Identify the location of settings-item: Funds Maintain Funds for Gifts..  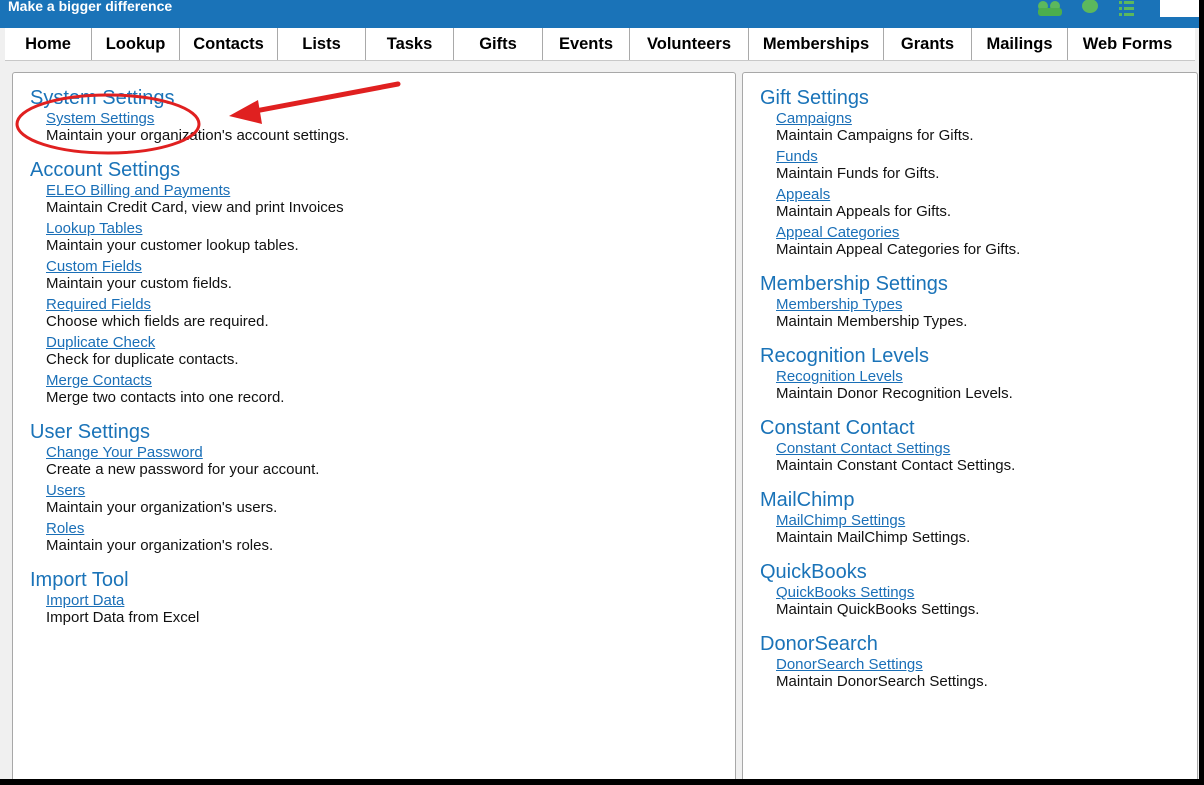
(890, 165).